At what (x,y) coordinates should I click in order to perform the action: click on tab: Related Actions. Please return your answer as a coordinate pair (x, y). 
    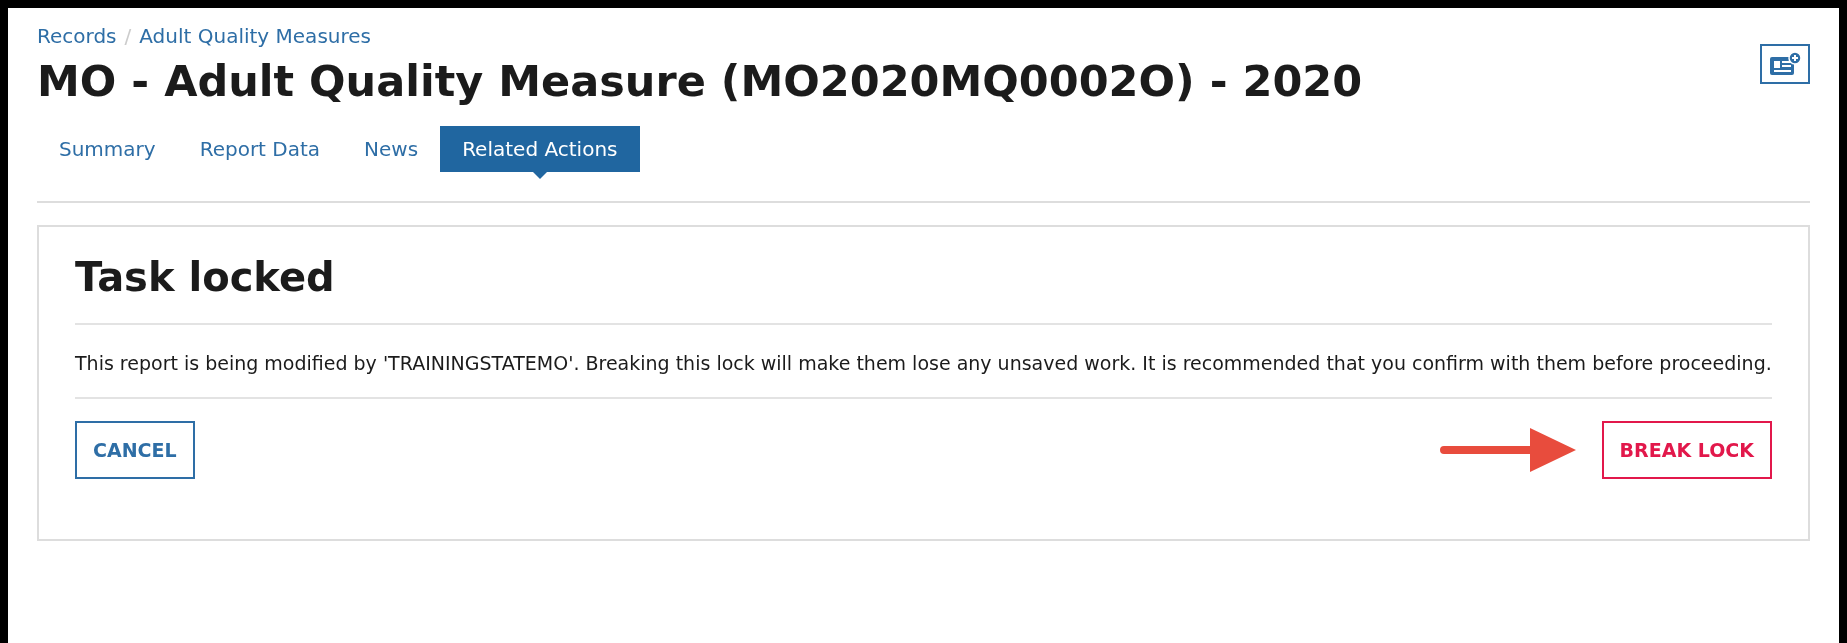
    Looking at the image, I should click on (540, 149).